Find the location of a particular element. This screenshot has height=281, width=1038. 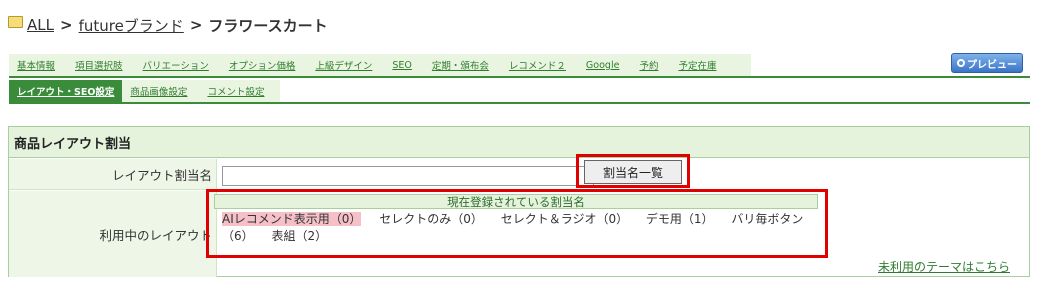

breadcrumb: ALL > futureブランド > フラワースカート is located at coordinates (168, 25).